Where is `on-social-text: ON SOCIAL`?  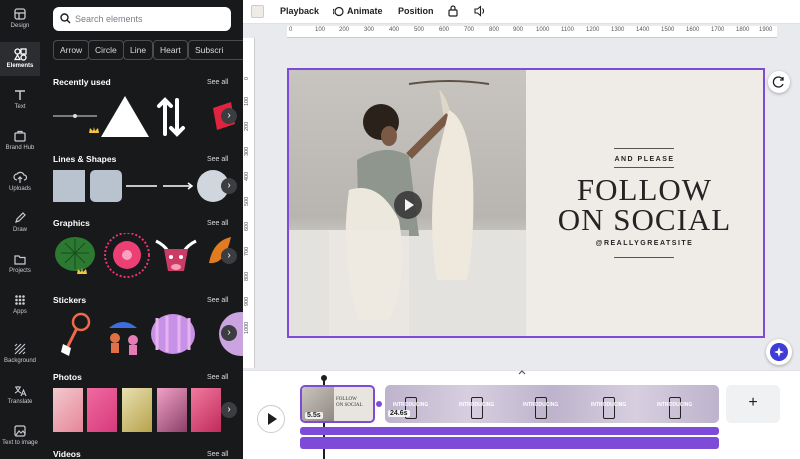
on-social-text: ON SOCIAL is located at coordinates (644, 219).